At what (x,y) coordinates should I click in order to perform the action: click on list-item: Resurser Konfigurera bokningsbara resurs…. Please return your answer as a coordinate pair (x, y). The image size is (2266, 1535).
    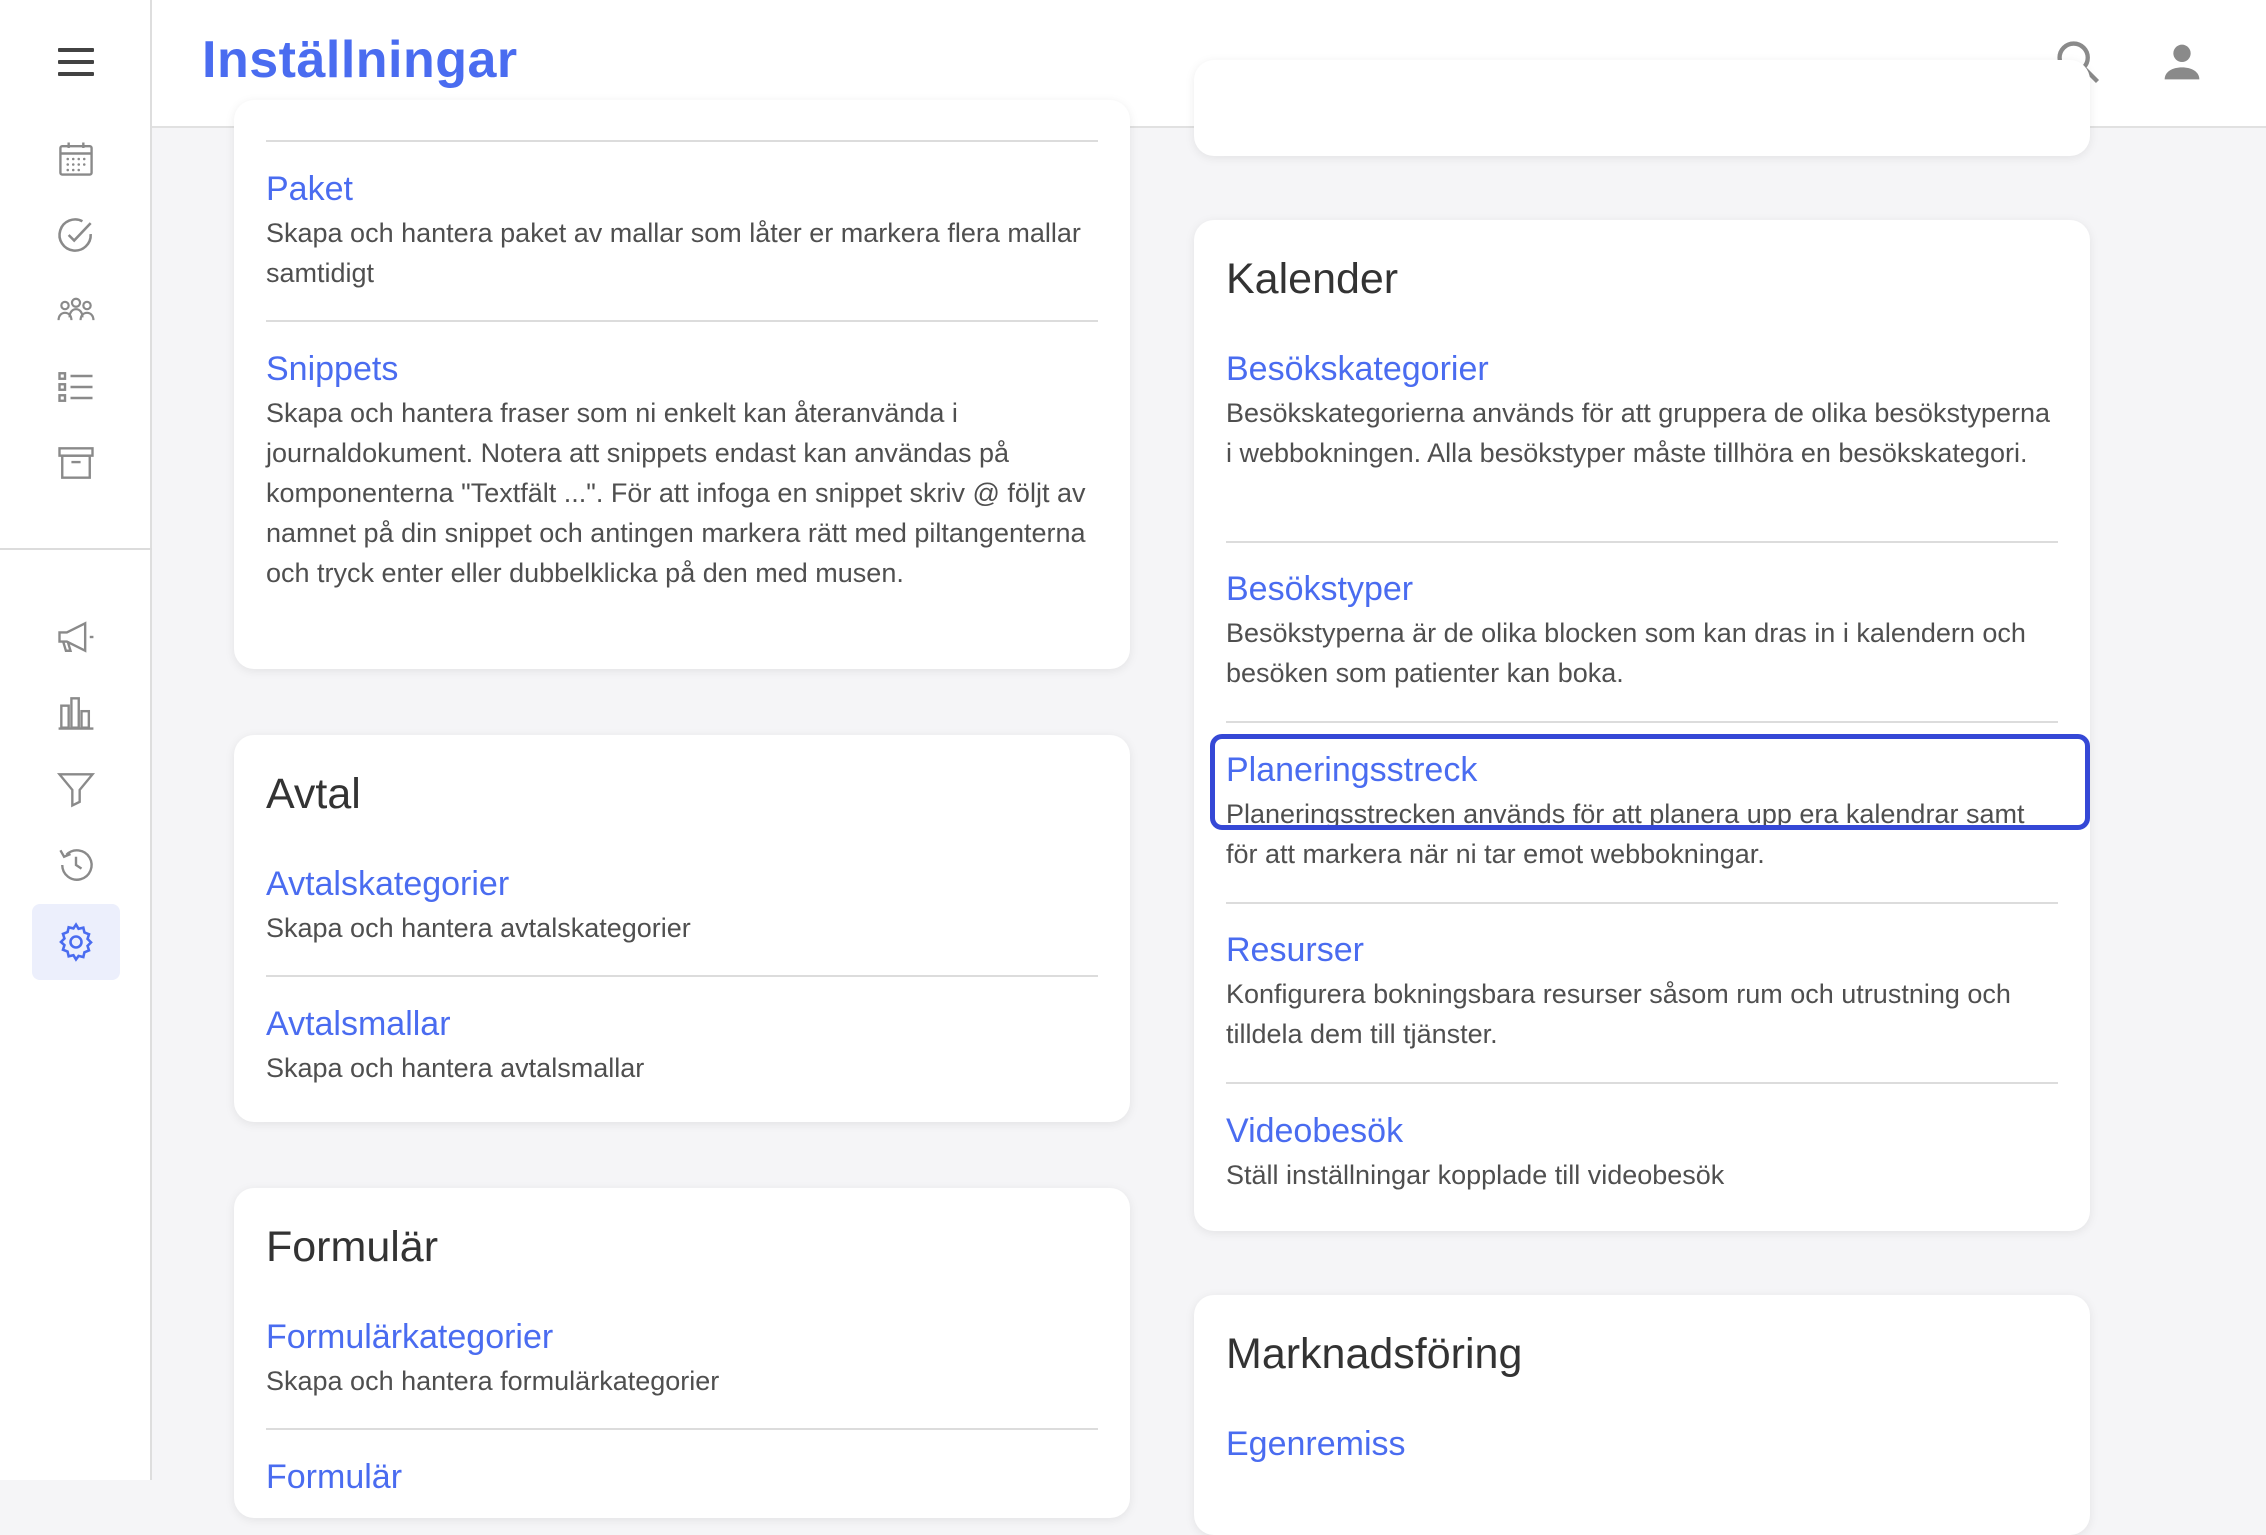
    Looking at the image, I should click on (1644, 992).